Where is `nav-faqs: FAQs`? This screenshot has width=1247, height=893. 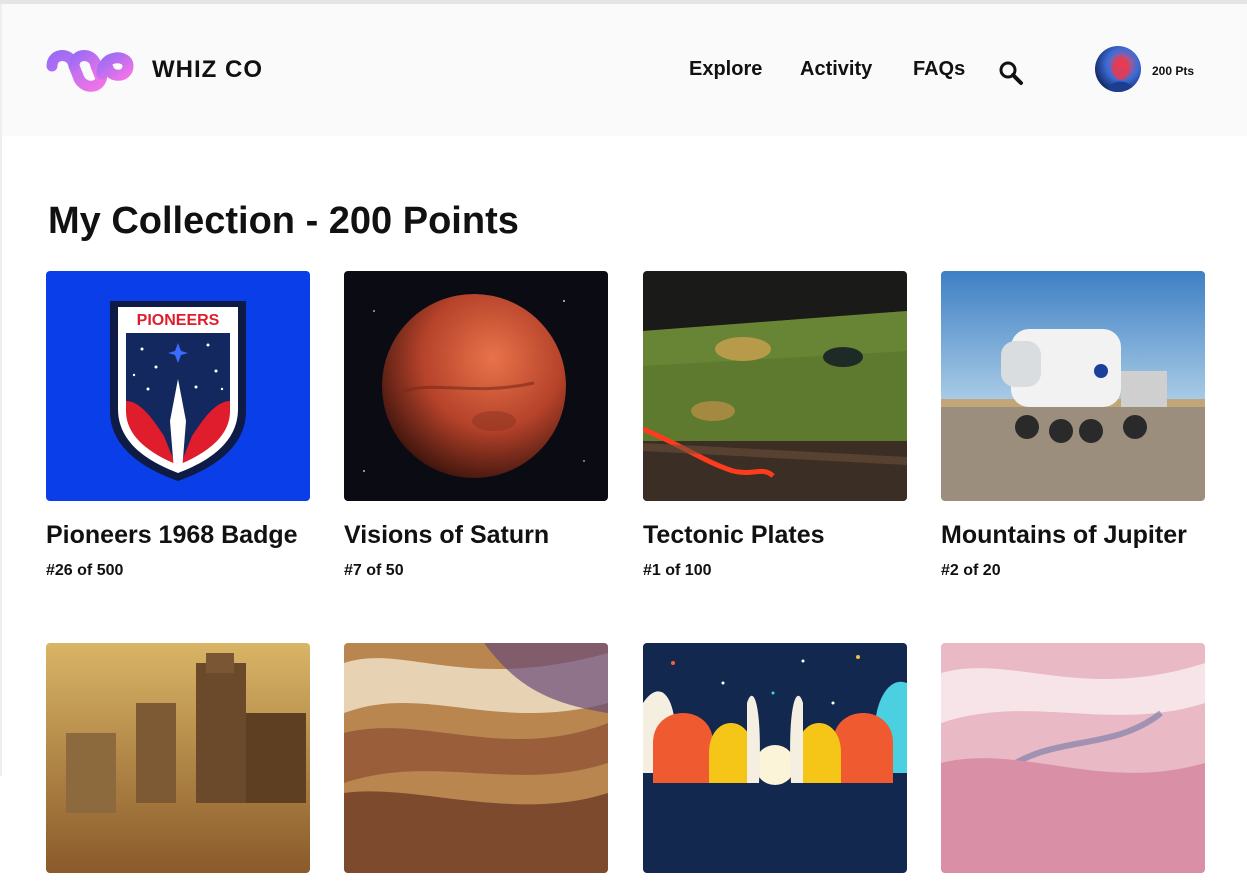
nav-faqs: FAQs is located at coordinates (939, 69).